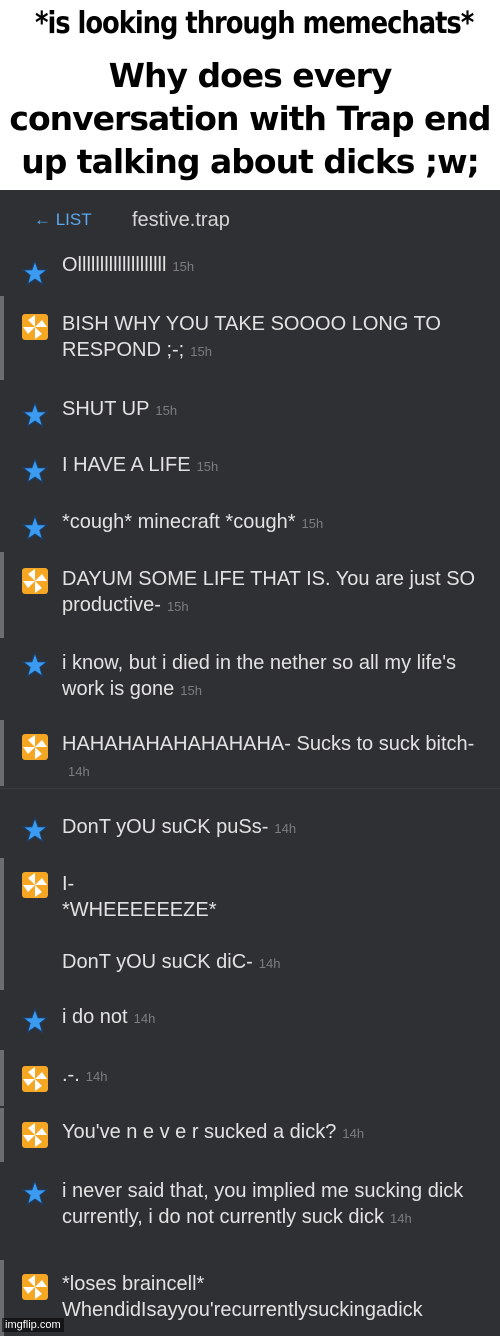 The image size is (500, 1336). Describe the element at coordinates (250, 219) in the screenshot. I see `chat-header: ← LIST festive.trap` at that location.